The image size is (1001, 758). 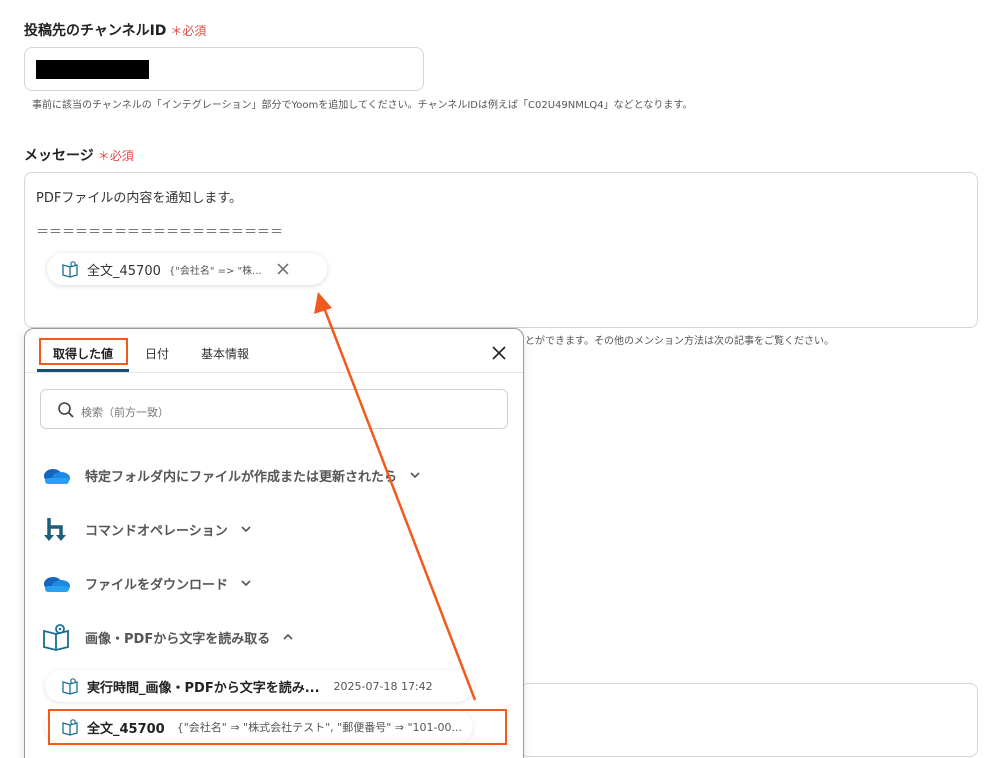 I want to click on mention-hint: とができます。その他のメンション方法は次の記事をご覧ください。, so click(x=679, y=341).